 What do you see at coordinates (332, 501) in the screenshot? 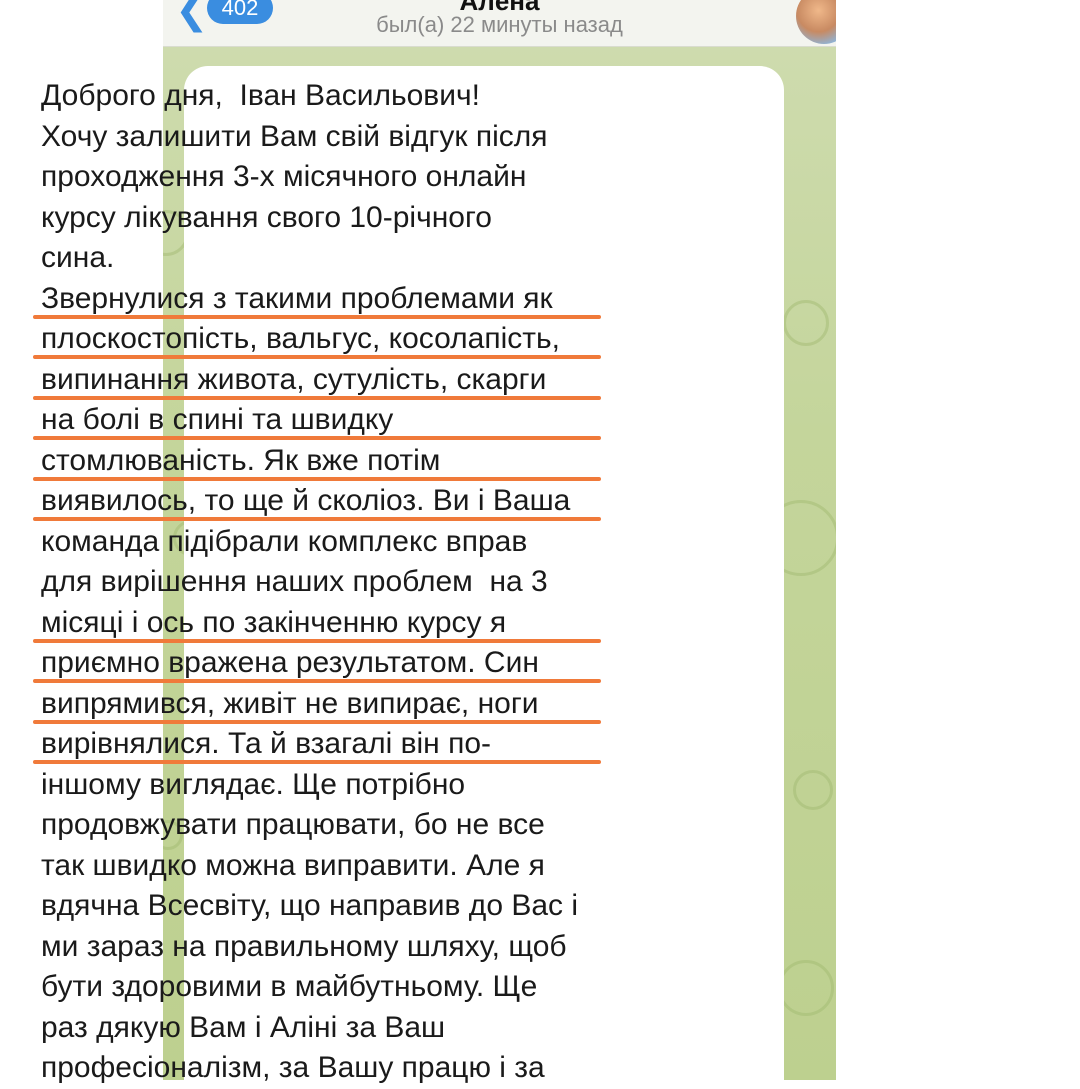
I see `message-line-underlined: виявилось, то ще й сколіоз. Ви і Ваша` at bounding box center [332, 501].